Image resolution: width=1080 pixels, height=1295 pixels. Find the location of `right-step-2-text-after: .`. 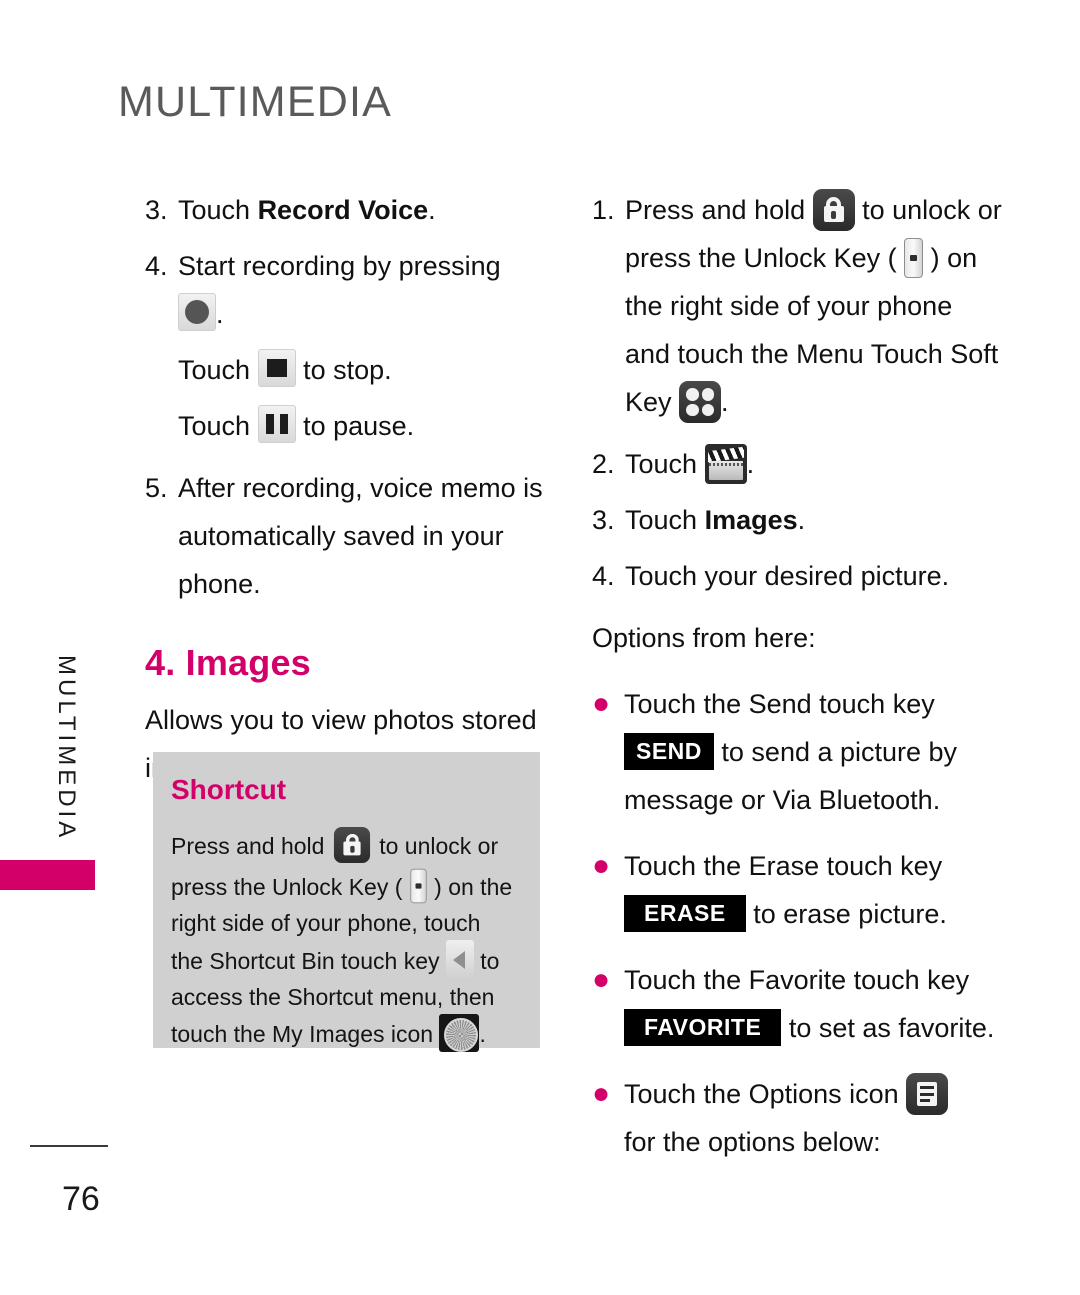

right-step-2-text-after: . is located at coordinates (750, 464).